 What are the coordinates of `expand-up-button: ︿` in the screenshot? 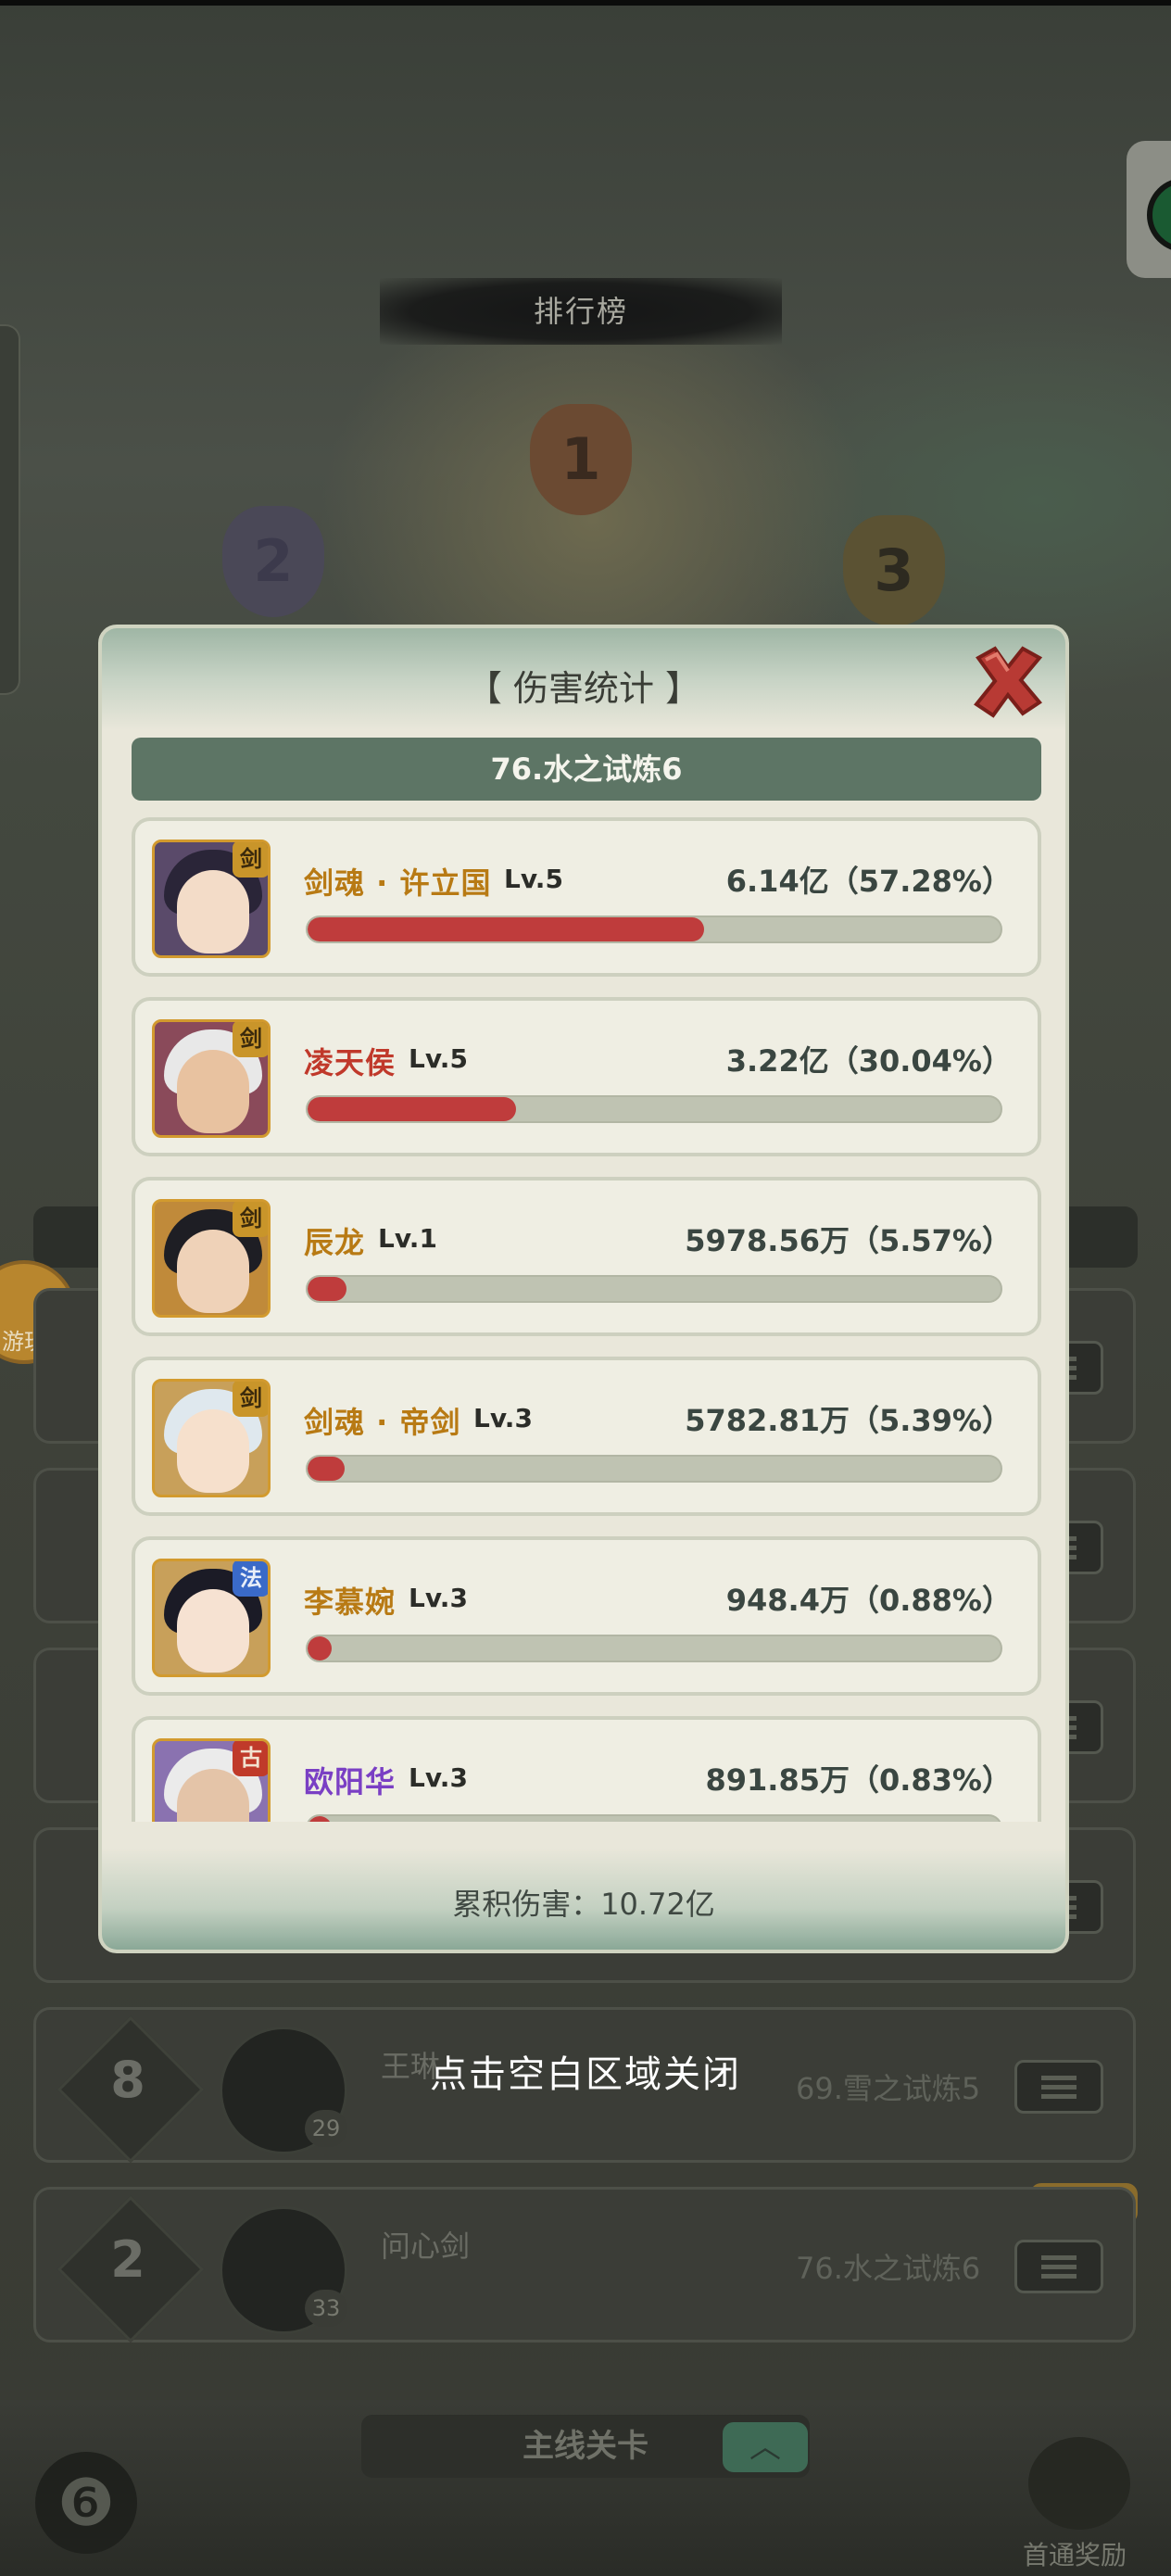 It's located at (766, 2447).